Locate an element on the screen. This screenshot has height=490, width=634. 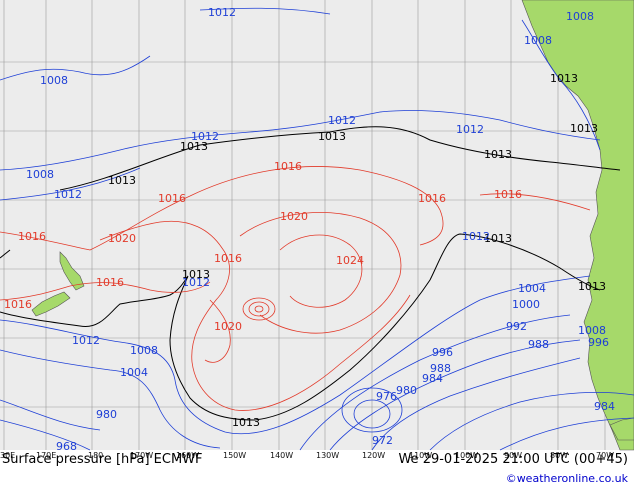
isobar-label: 992 is located at coordinates (516, 326).